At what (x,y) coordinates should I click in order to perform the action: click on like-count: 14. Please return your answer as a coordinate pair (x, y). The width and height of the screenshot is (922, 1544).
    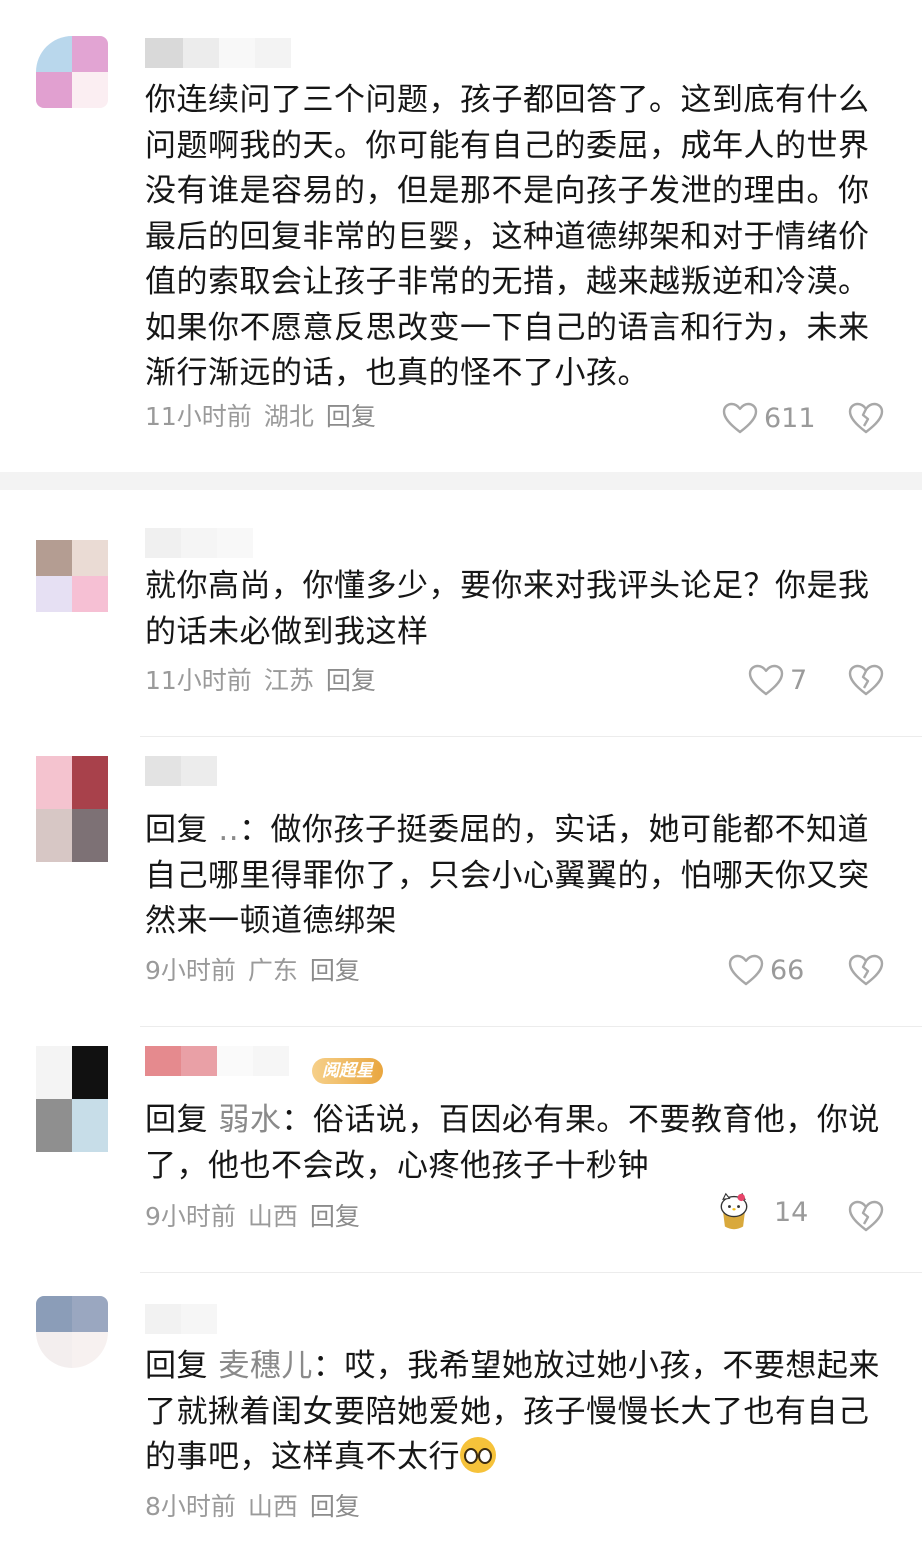
    Looking at the image, I should click on (791, 1212).